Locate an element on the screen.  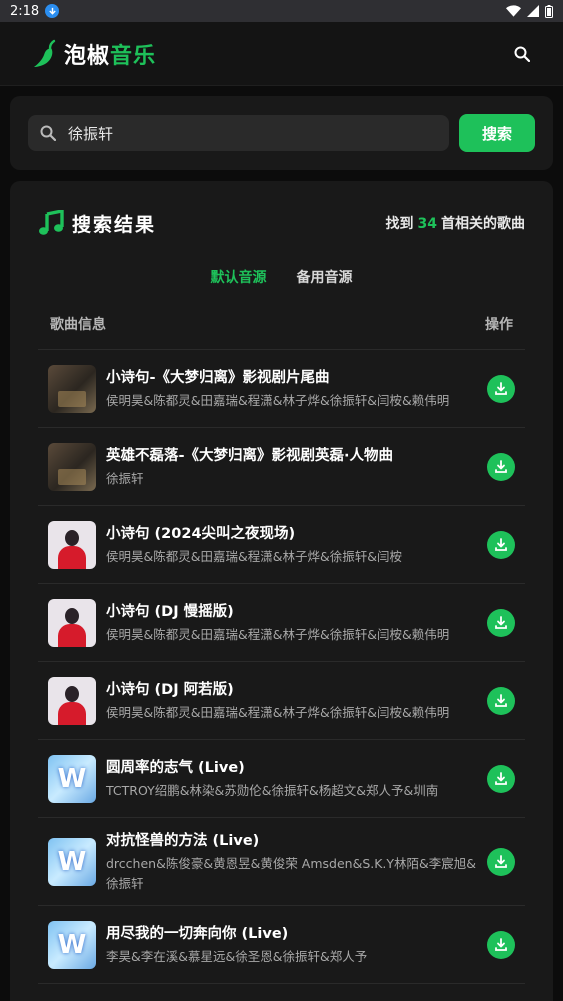
search-input is located at coordinates (251, 133).